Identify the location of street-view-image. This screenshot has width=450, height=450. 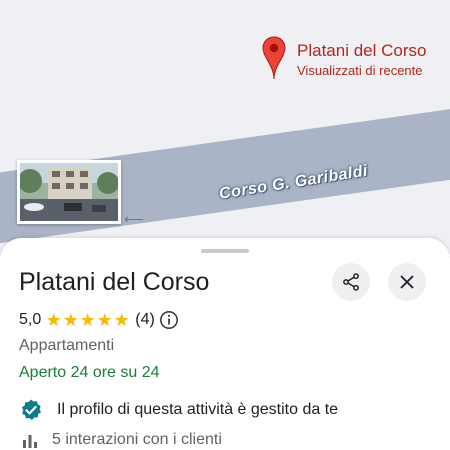
(69, 192).